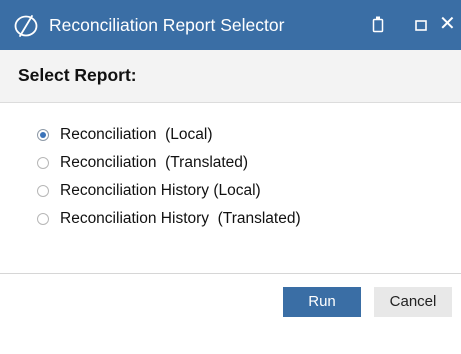 The image size is (461, 354). I want to click on option-label: Reconciliation History (Translated), so click(180, 218).